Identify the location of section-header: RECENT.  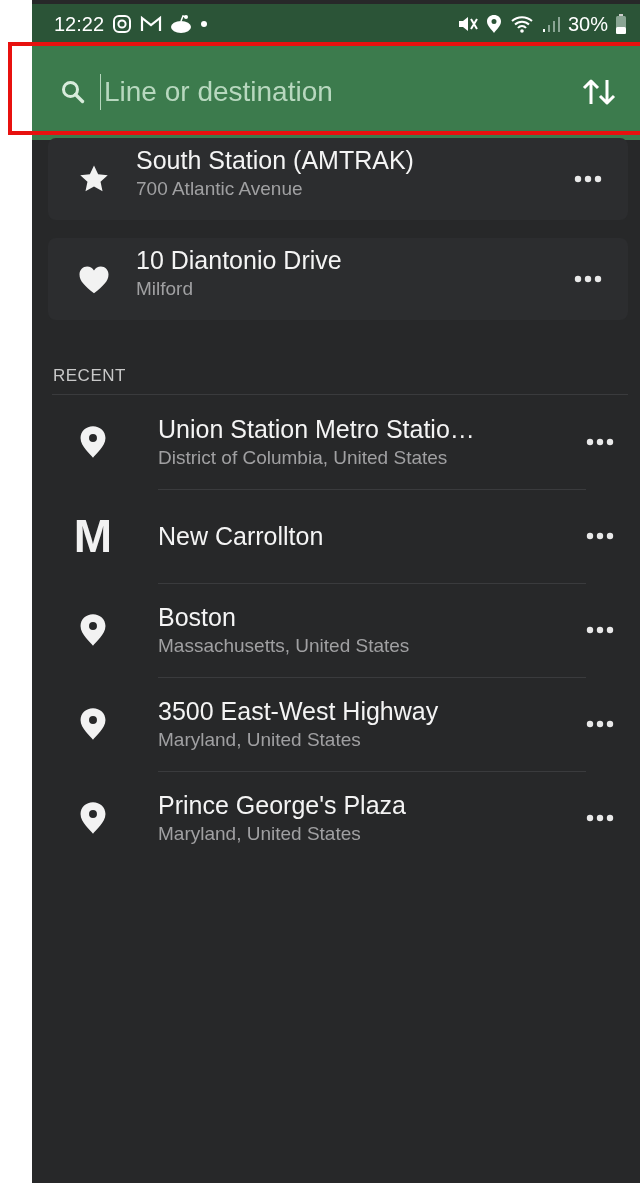
(90, 376).